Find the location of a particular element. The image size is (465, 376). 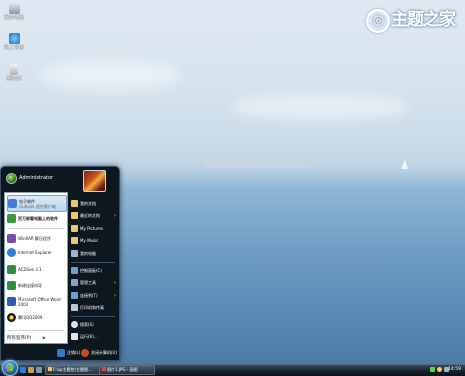

connection-wizard-icon is located at coordinates (11, 285).